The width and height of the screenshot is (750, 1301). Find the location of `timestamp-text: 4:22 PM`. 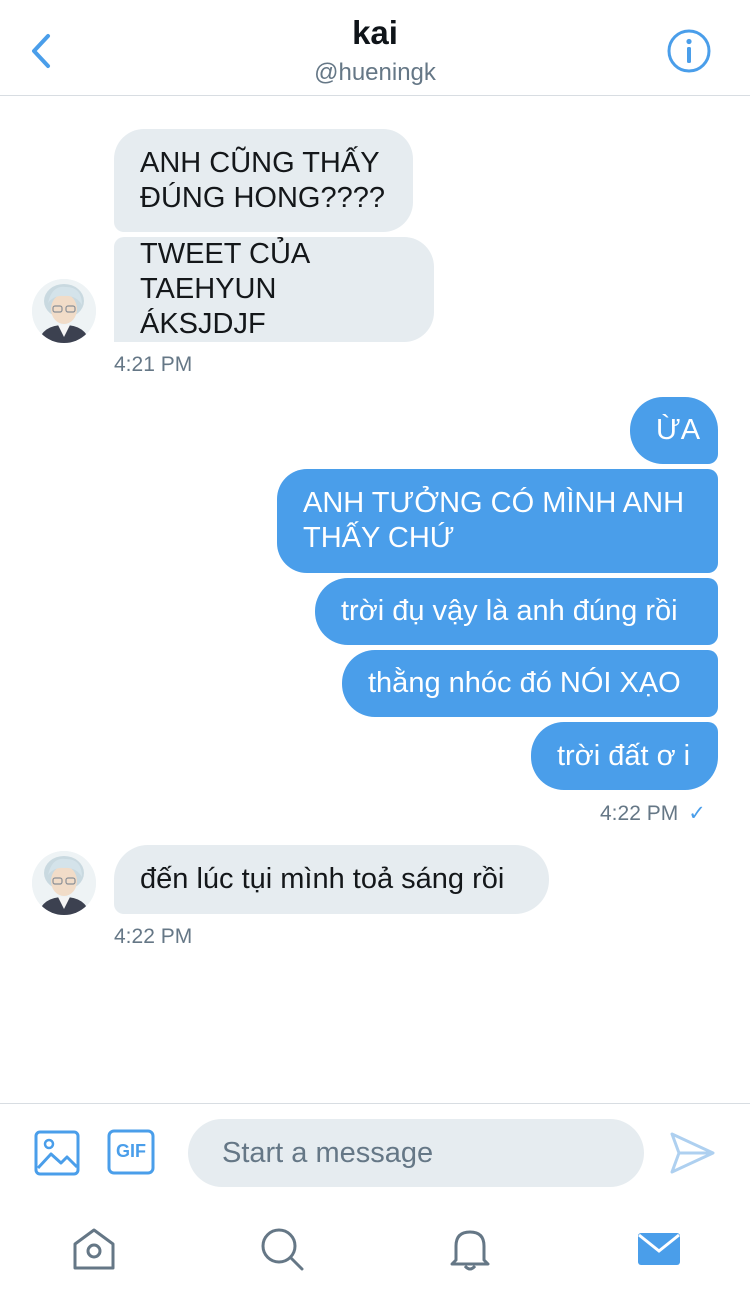

timestamp-text: 4:22 PM is located at coordinates (639, 813).